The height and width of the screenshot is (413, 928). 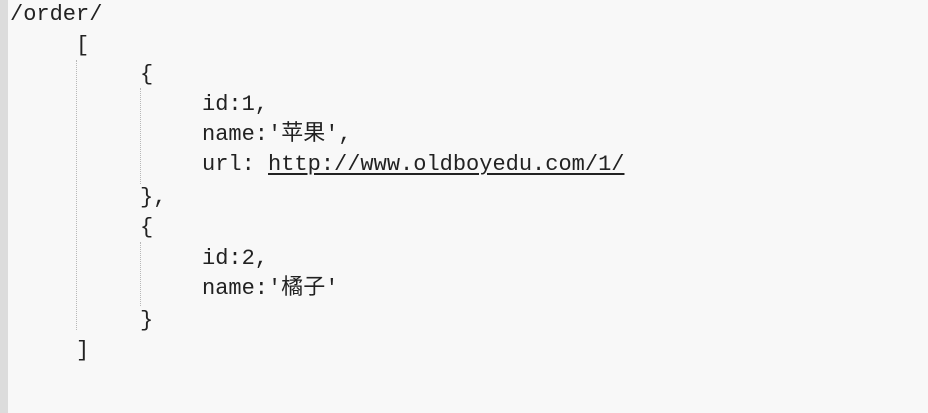 I want to click on code-line-item1-url: url: http://www.oldboyedu.com/1/, so click(x=413, y=165).